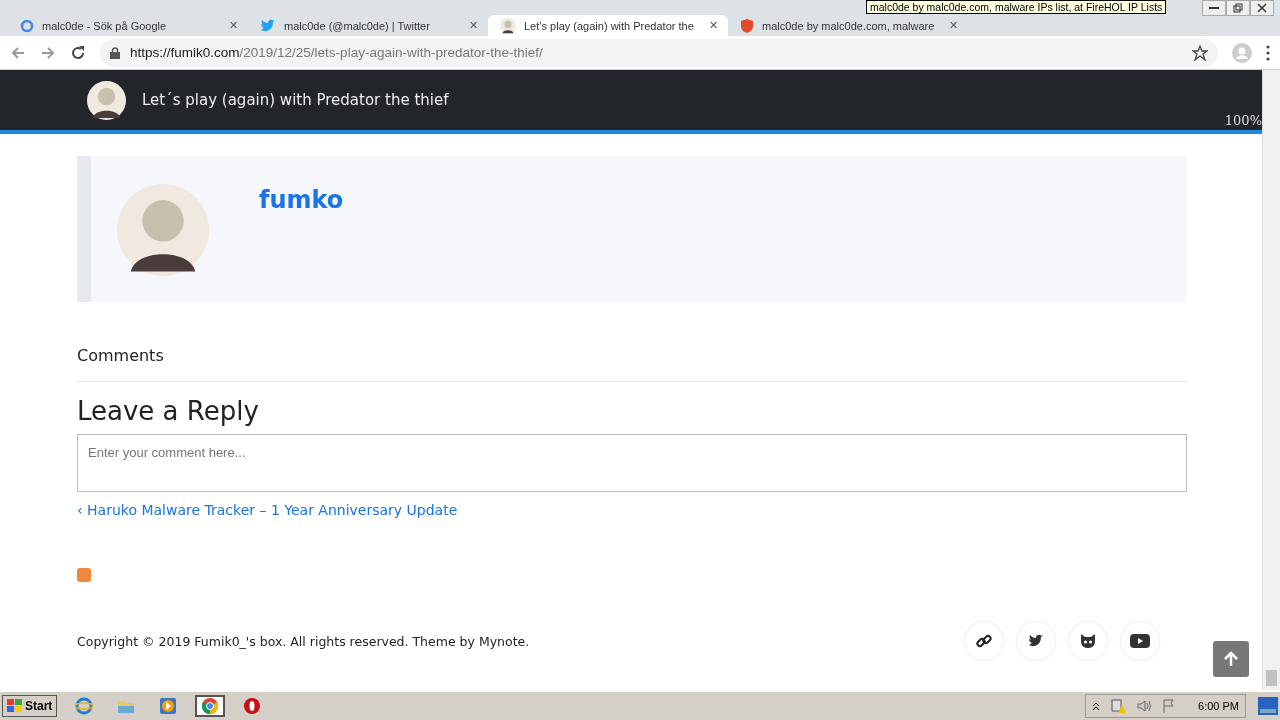 The width and height of the screenshot is (1280, 720). What do you see at coordinates (295, 100) in the screenshot?
I see `post-title: Let´s play (again) with Predator the thief` at bounding box center [295, 100].